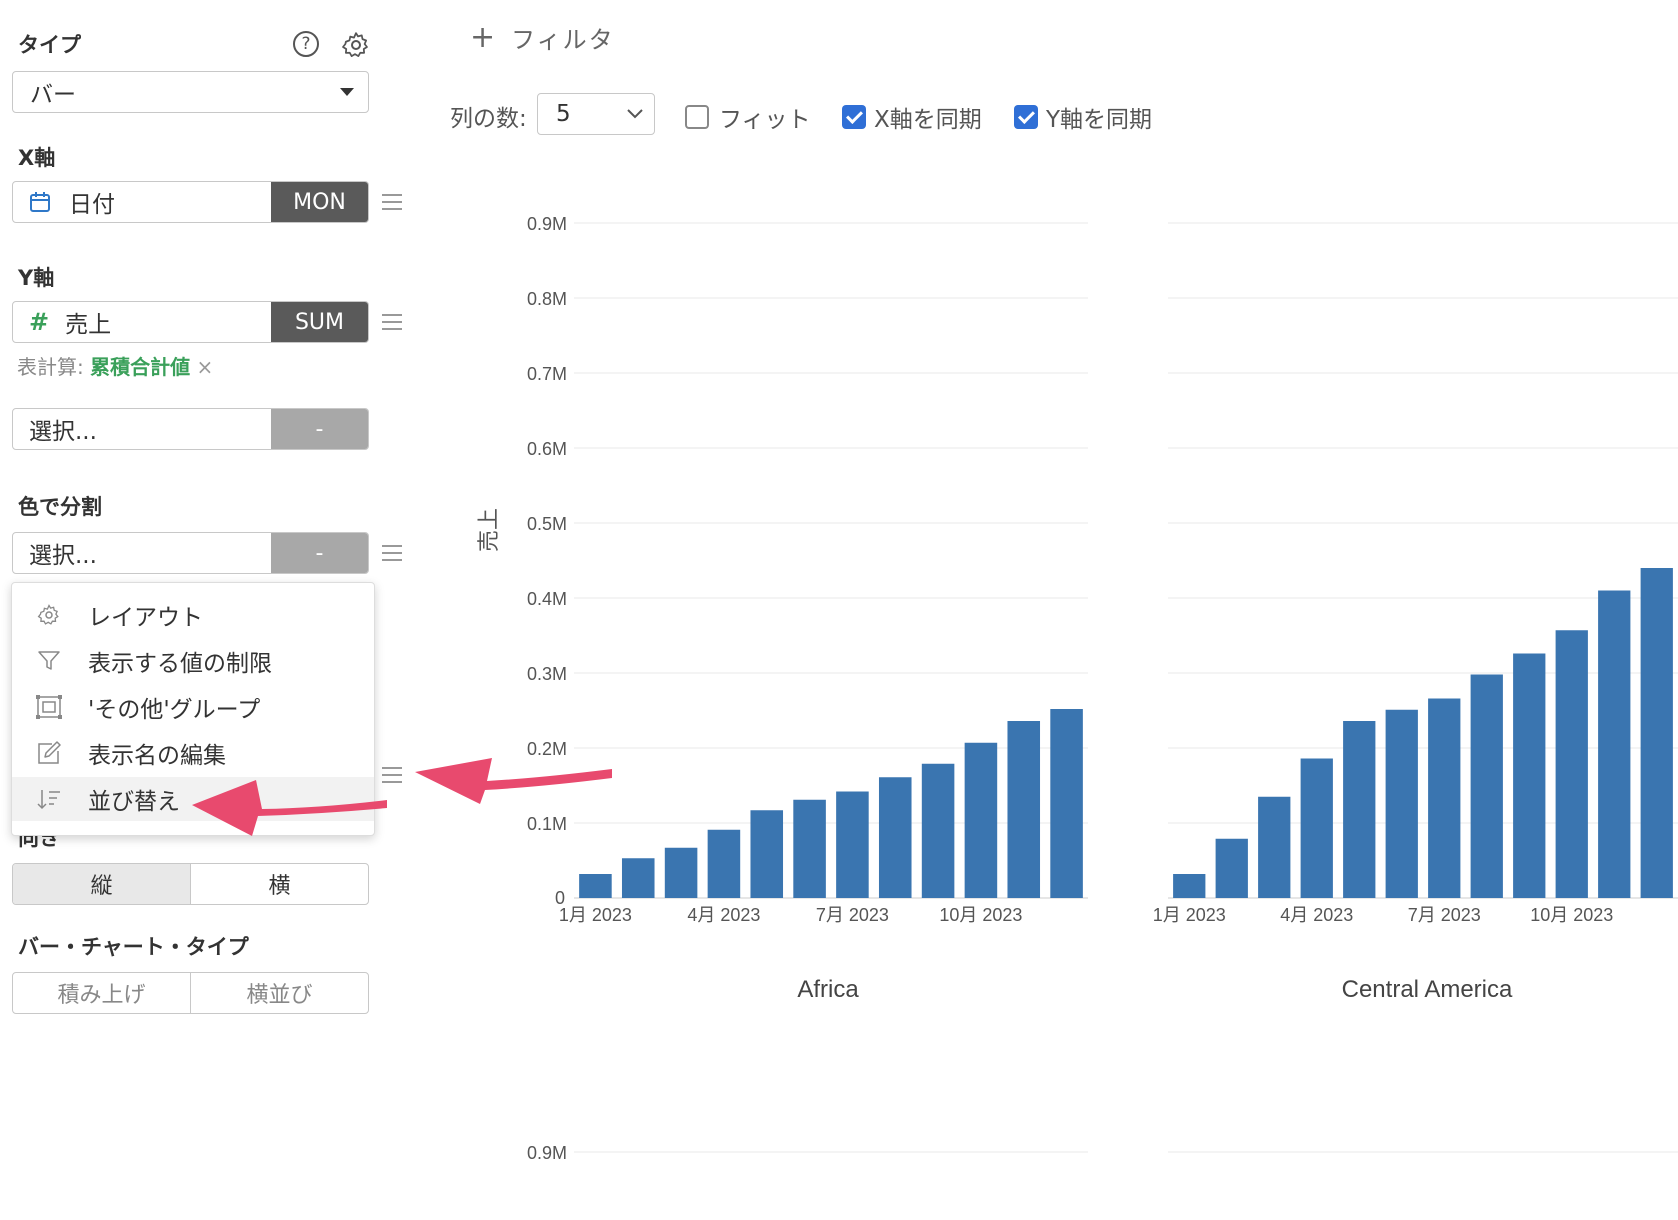 This screenshot has height=1220, width=1678. I want to click on panel-title: Central America, so click(1427, 989).